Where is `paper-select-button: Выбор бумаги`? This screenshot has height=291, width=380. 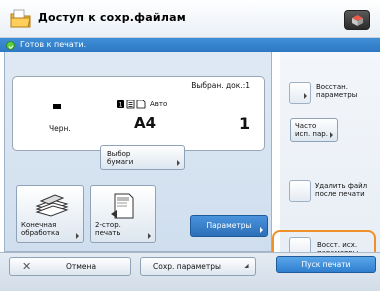
paper-select-button: Выбор бумаги is located at coordinates (142, 157).